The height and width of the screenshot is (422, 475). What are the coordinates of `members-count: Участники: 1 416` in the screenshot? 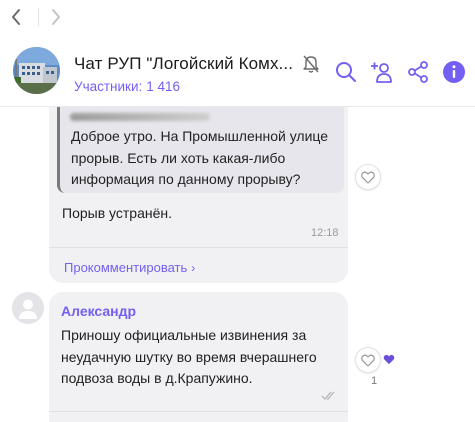 It's located at (129, 86).